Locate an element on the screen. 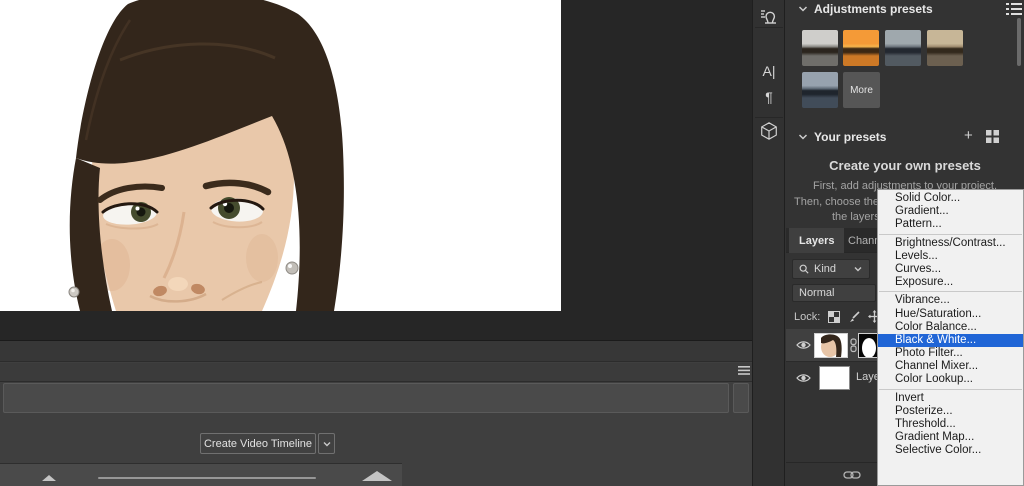 Image resolution: width=1024 pixels, height=486 pixels. preset-cool-gray-thumbnail is located at coordinates (903, 48).